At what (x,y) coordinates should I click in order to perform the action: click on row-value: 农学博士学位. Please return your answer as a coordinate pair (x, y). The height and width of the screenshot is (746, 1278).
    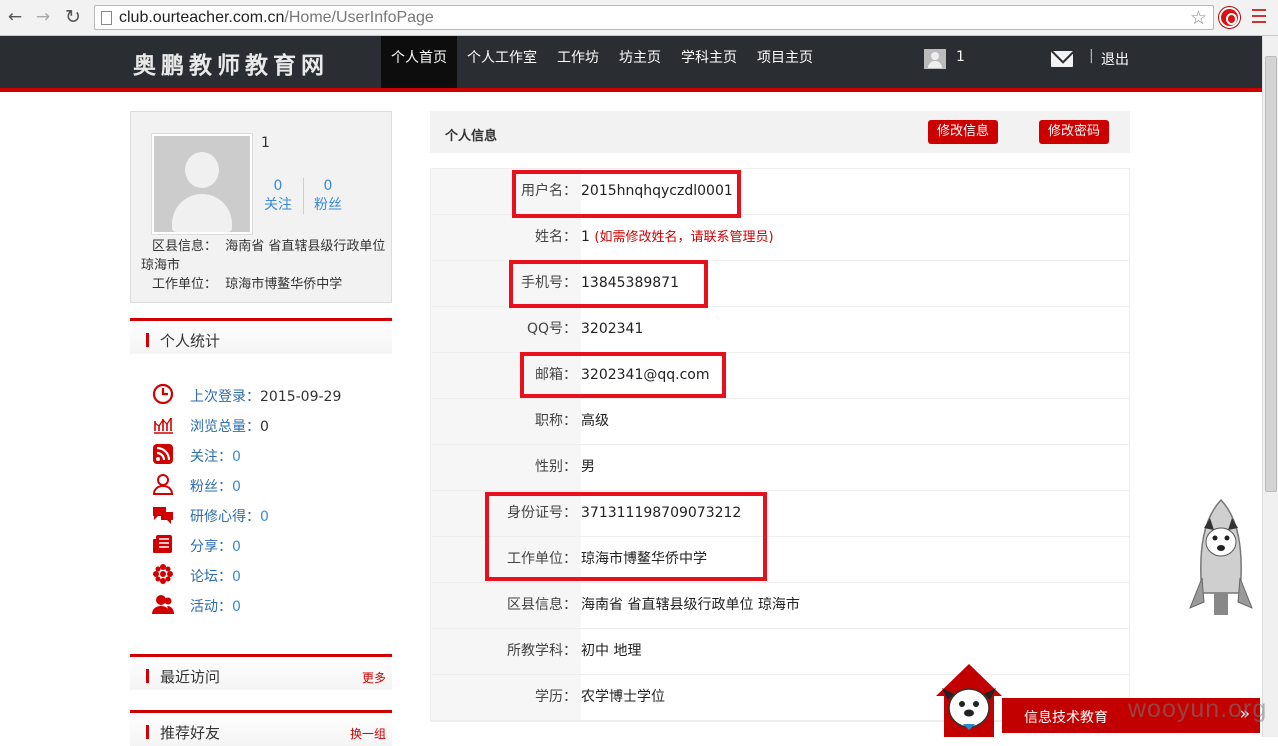
    Looking at the image, I should click on (623, 697).